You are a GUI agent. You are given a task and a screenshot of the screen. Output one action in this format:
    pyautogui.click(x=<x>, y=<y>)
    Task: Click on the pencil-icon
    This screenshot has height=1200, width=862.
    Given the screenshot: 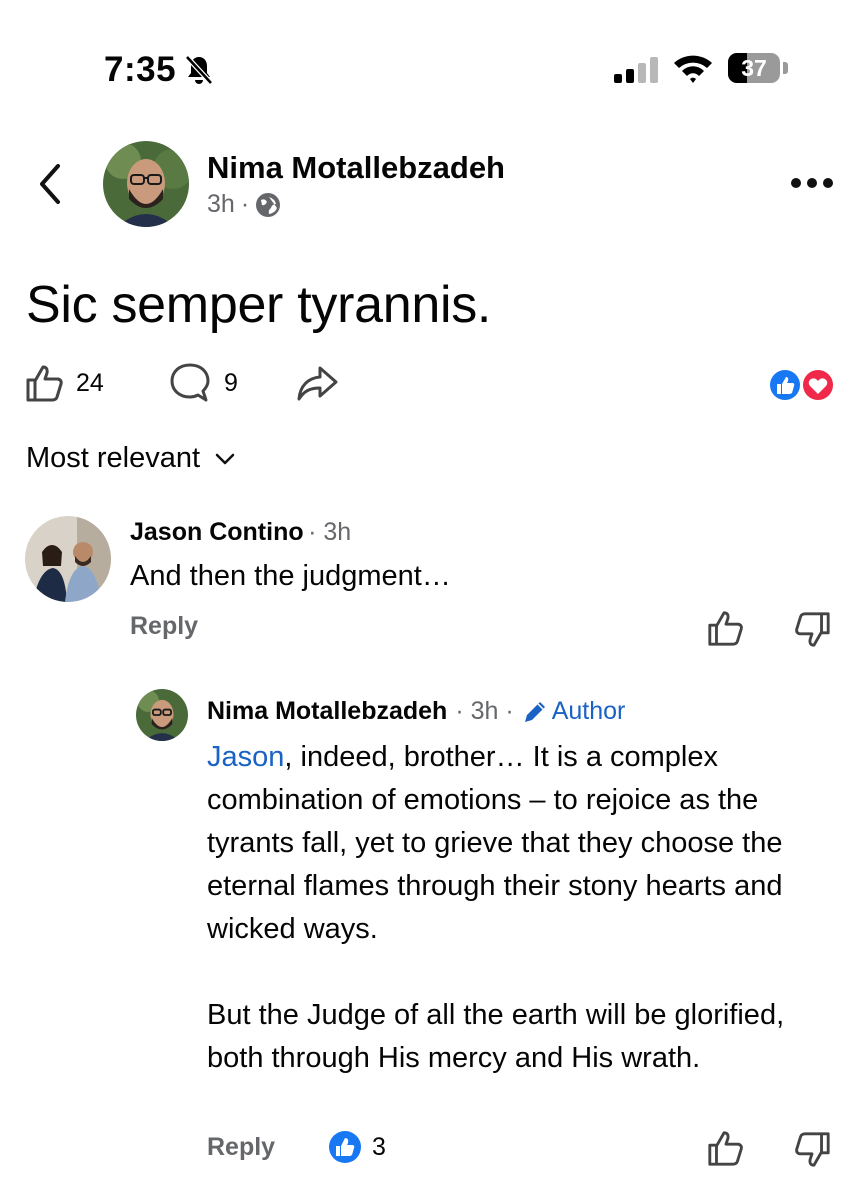 What is the action you would take?
    pyautogui.click(x=534, y=711)
    